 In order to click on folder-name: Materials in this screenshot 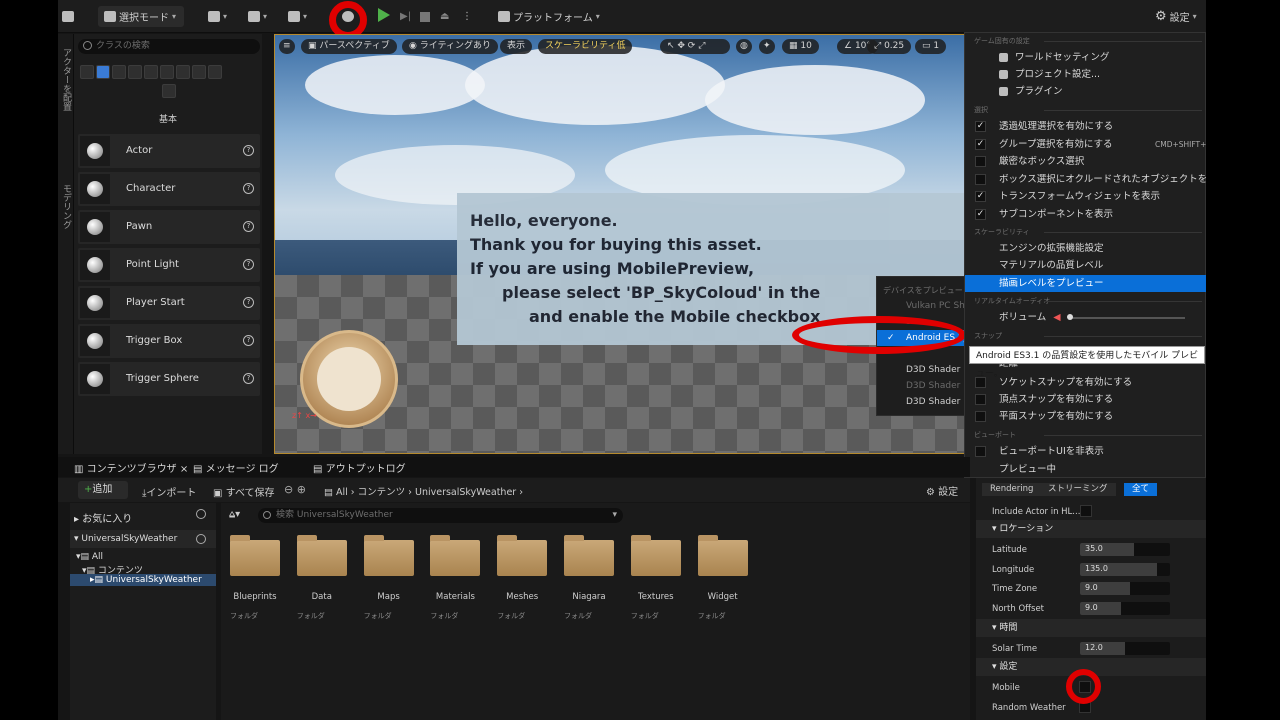, I will do `click(455, 597)`.